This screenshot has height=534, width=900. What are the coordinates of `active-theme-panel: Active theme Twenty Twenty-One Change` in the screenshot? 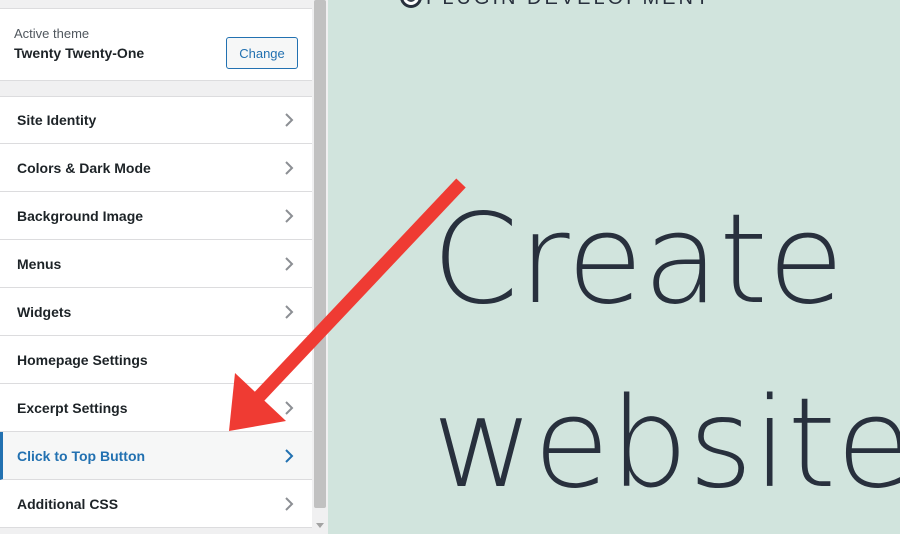 It's located at (156, 44).